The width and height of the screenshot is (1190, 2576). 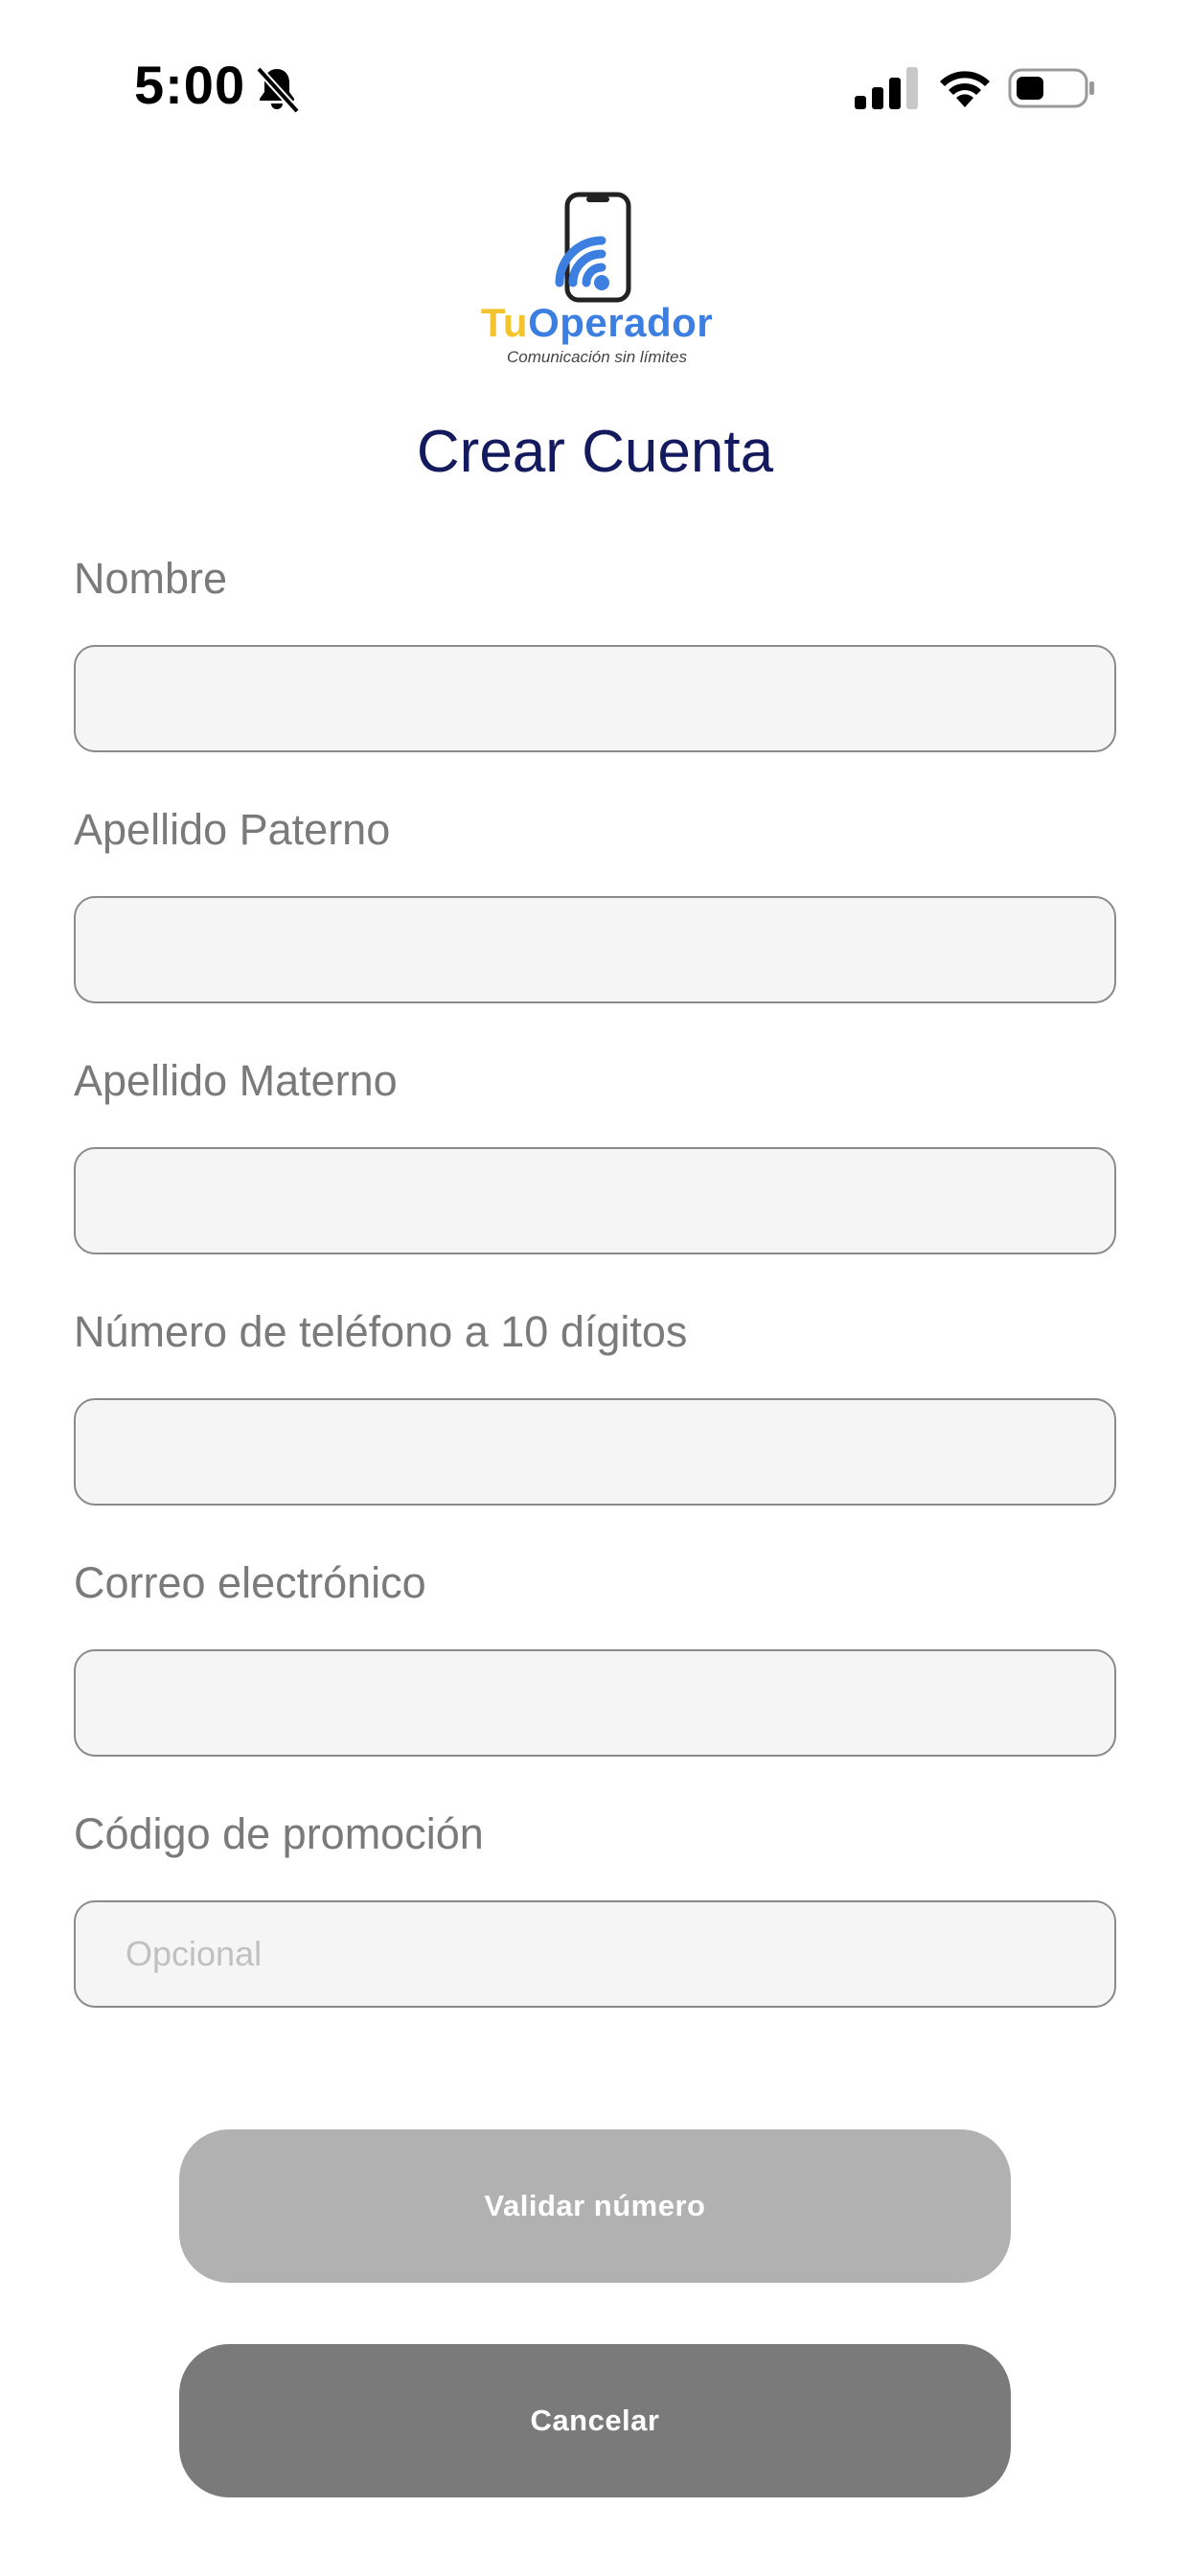 I want to click on bell-slash-icon, so click(x=278, y=90).